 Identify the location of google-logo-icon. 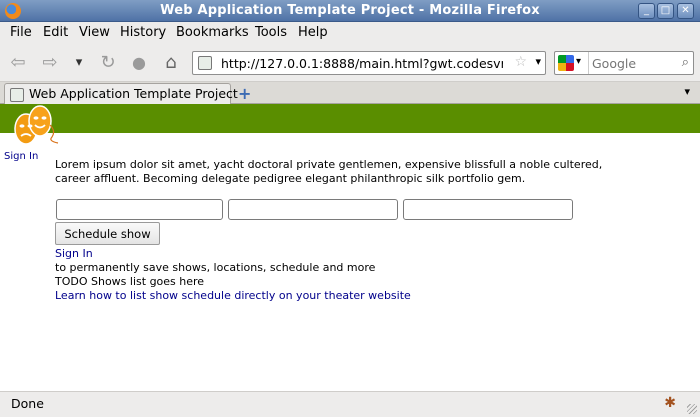
(566, 63).